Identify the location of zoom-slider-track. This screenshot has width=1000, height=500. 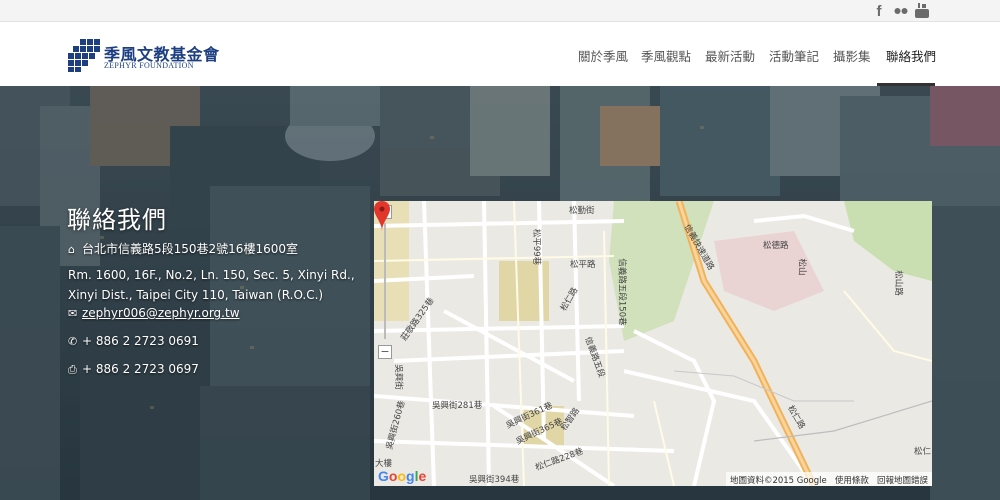
(385, 281).